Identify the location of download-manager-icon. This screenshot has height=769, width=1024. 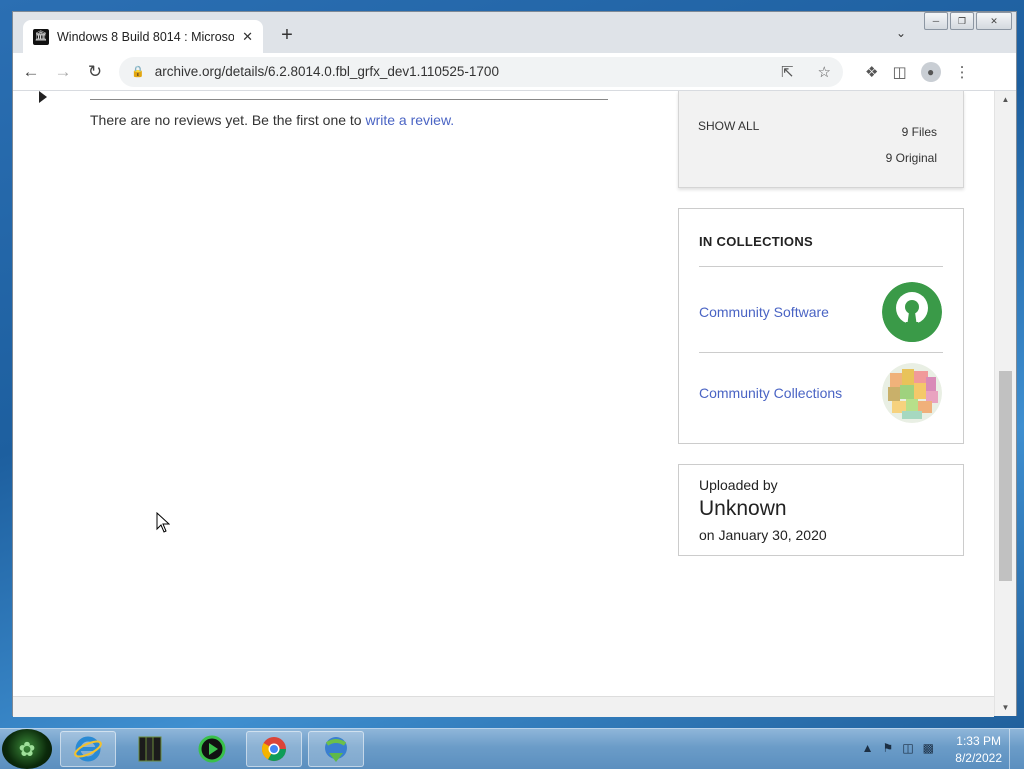
(336, 749).